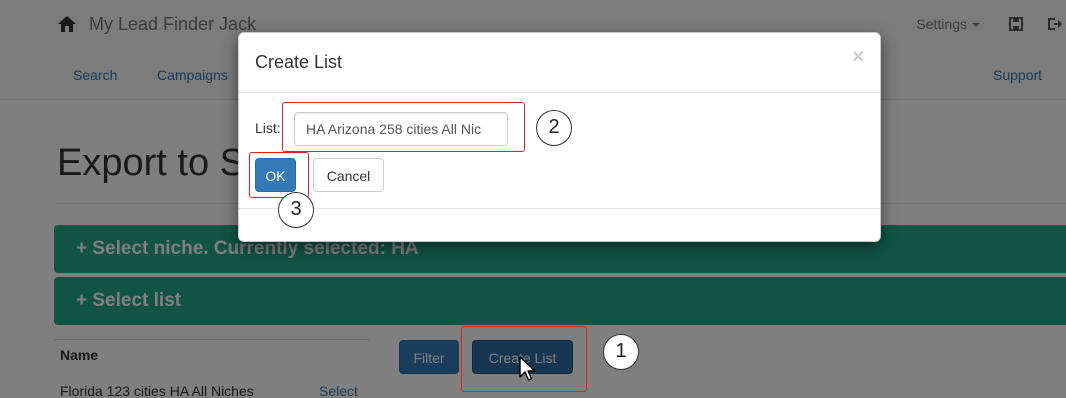 The height and width of the screenshot is (398, 1066). Describe the element at coordinates (621, 352) in the screenshot. I see `step-1-callout: 1` at that location.